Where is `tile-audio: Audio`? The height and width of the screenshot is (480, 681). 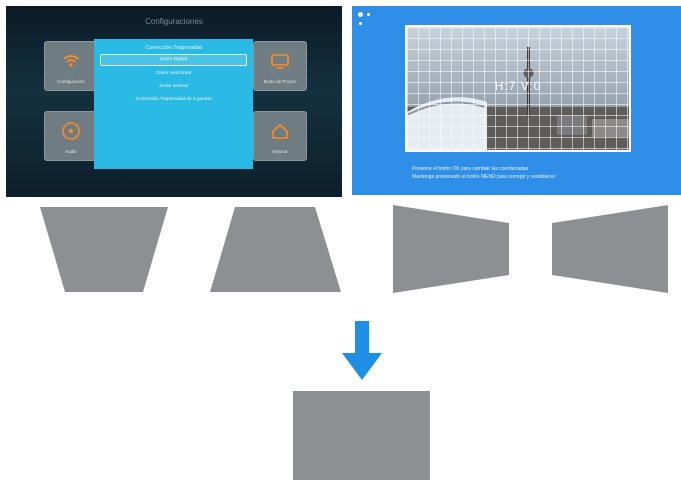 tile-audio: Audio is located at coordinates (71, 136).